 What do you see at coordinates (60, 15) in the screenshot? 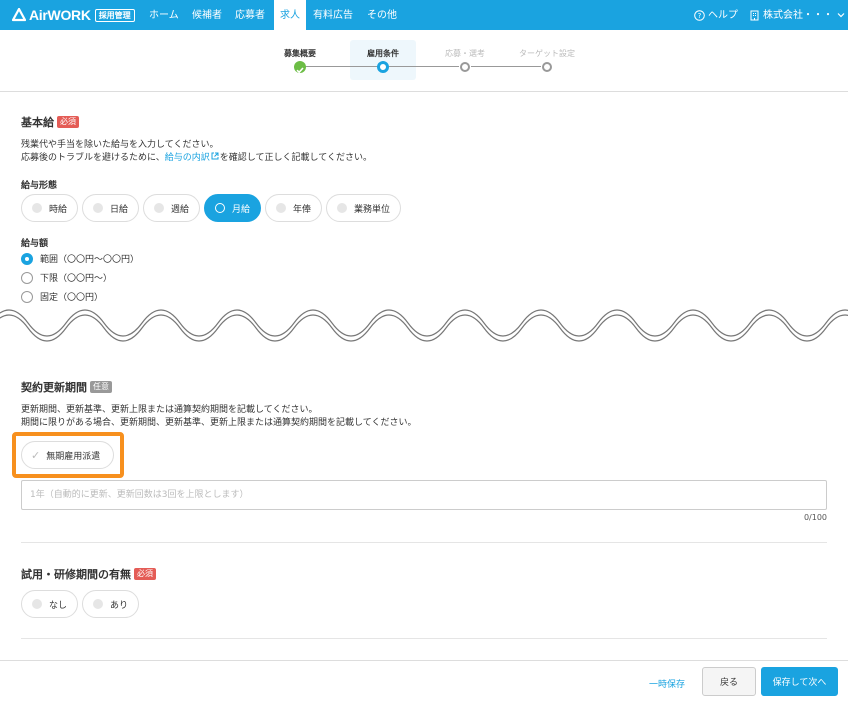
I see `logo-text: AirWORK` at bounding box center [60, 15].